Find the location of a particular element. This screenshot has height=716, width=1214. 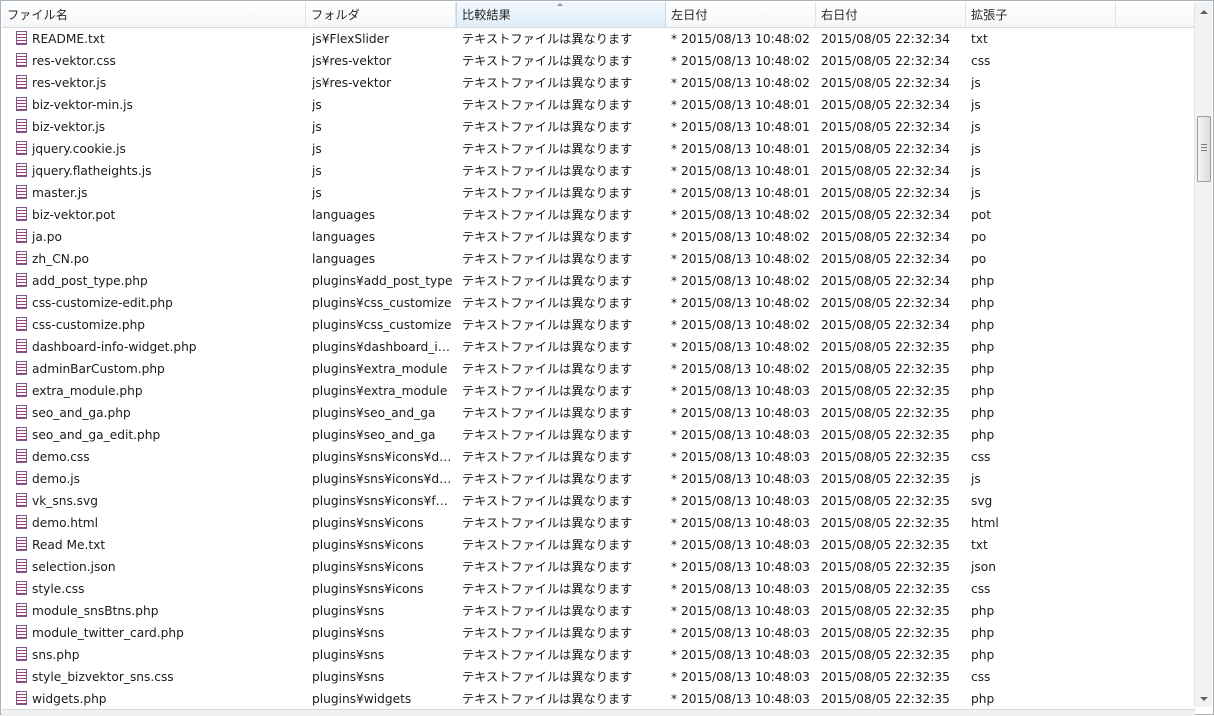

column-header-right-date: 右日付 is located at coordinates (891, 14).